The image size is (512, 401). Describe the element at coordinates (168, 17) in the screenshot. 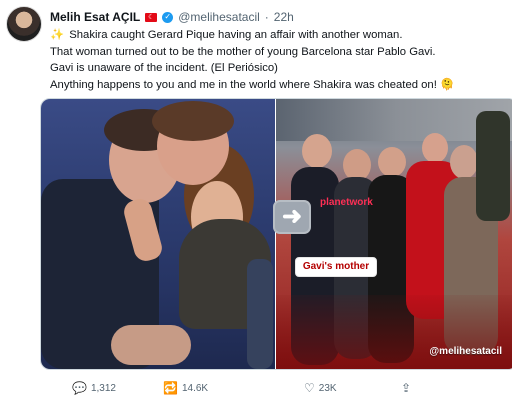

I see `verified-badge-icon: ✓` at that location.